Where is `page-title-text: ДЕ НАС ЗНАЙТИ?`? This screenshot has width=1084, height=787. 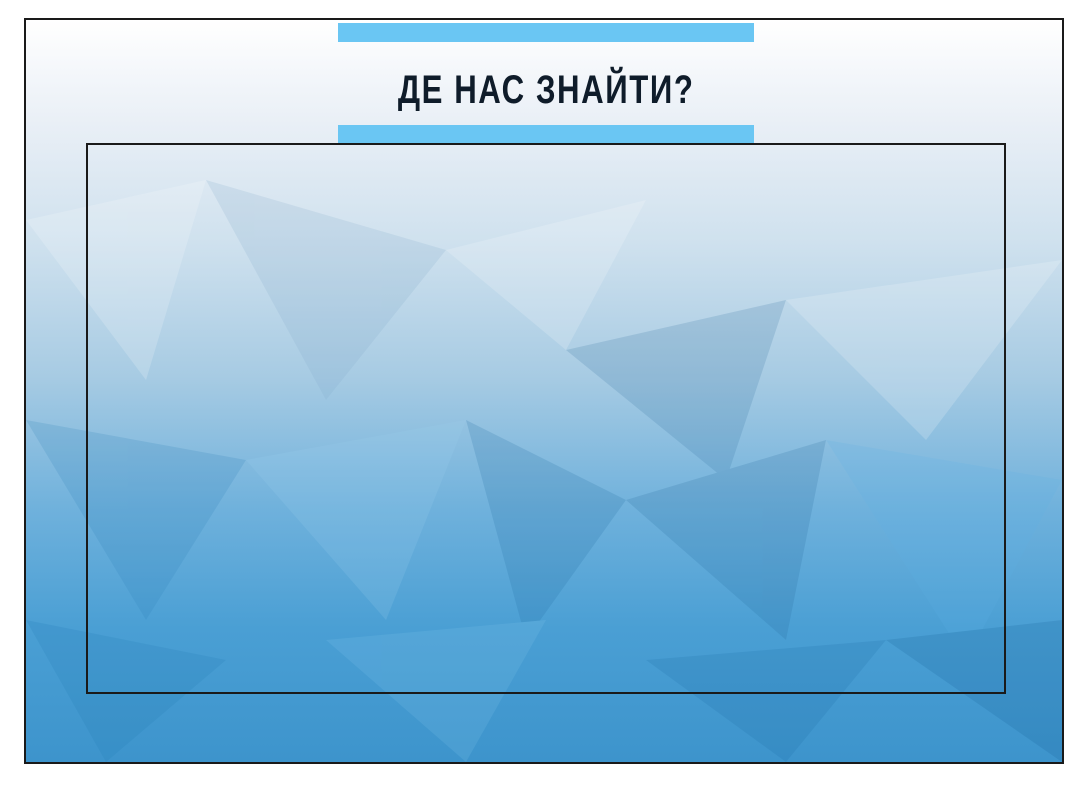 page-title-text: ДЕ НАС ЗНАЙТИ? is located at coordinates (546, 90).